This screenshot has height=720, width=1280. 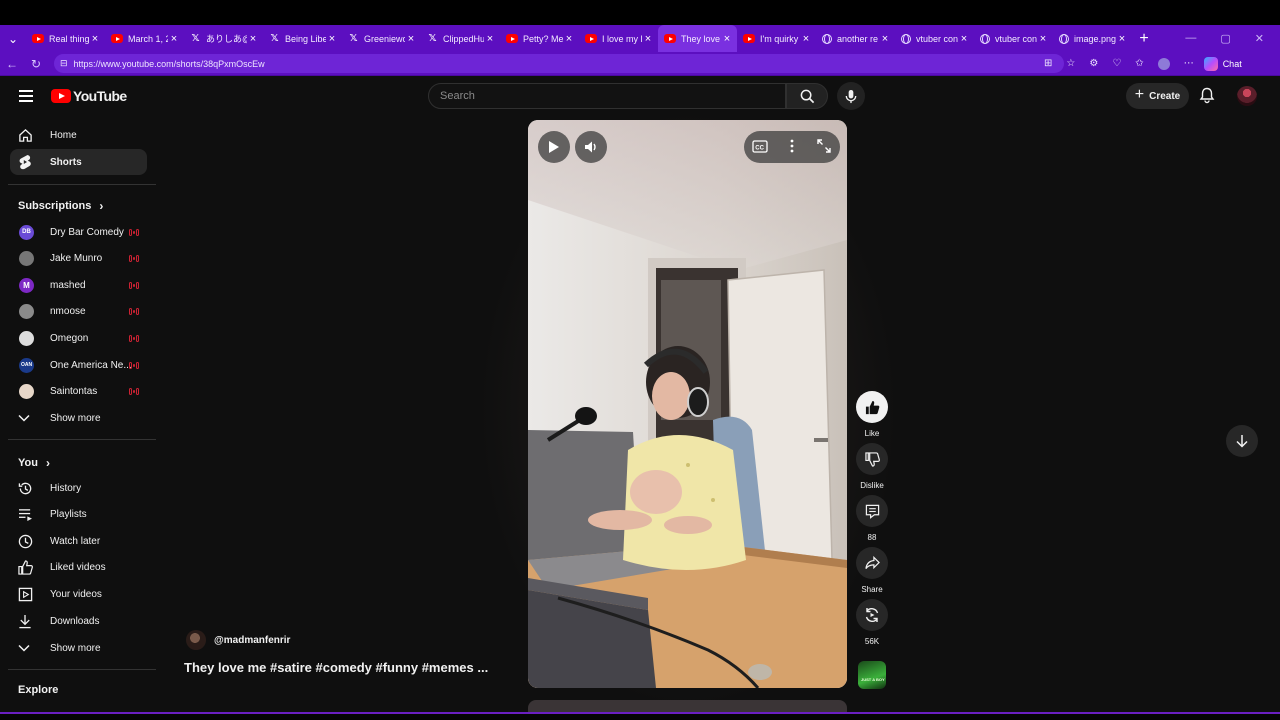 I want to click on browser-tab: Real things×, so click(x=65, y=38).